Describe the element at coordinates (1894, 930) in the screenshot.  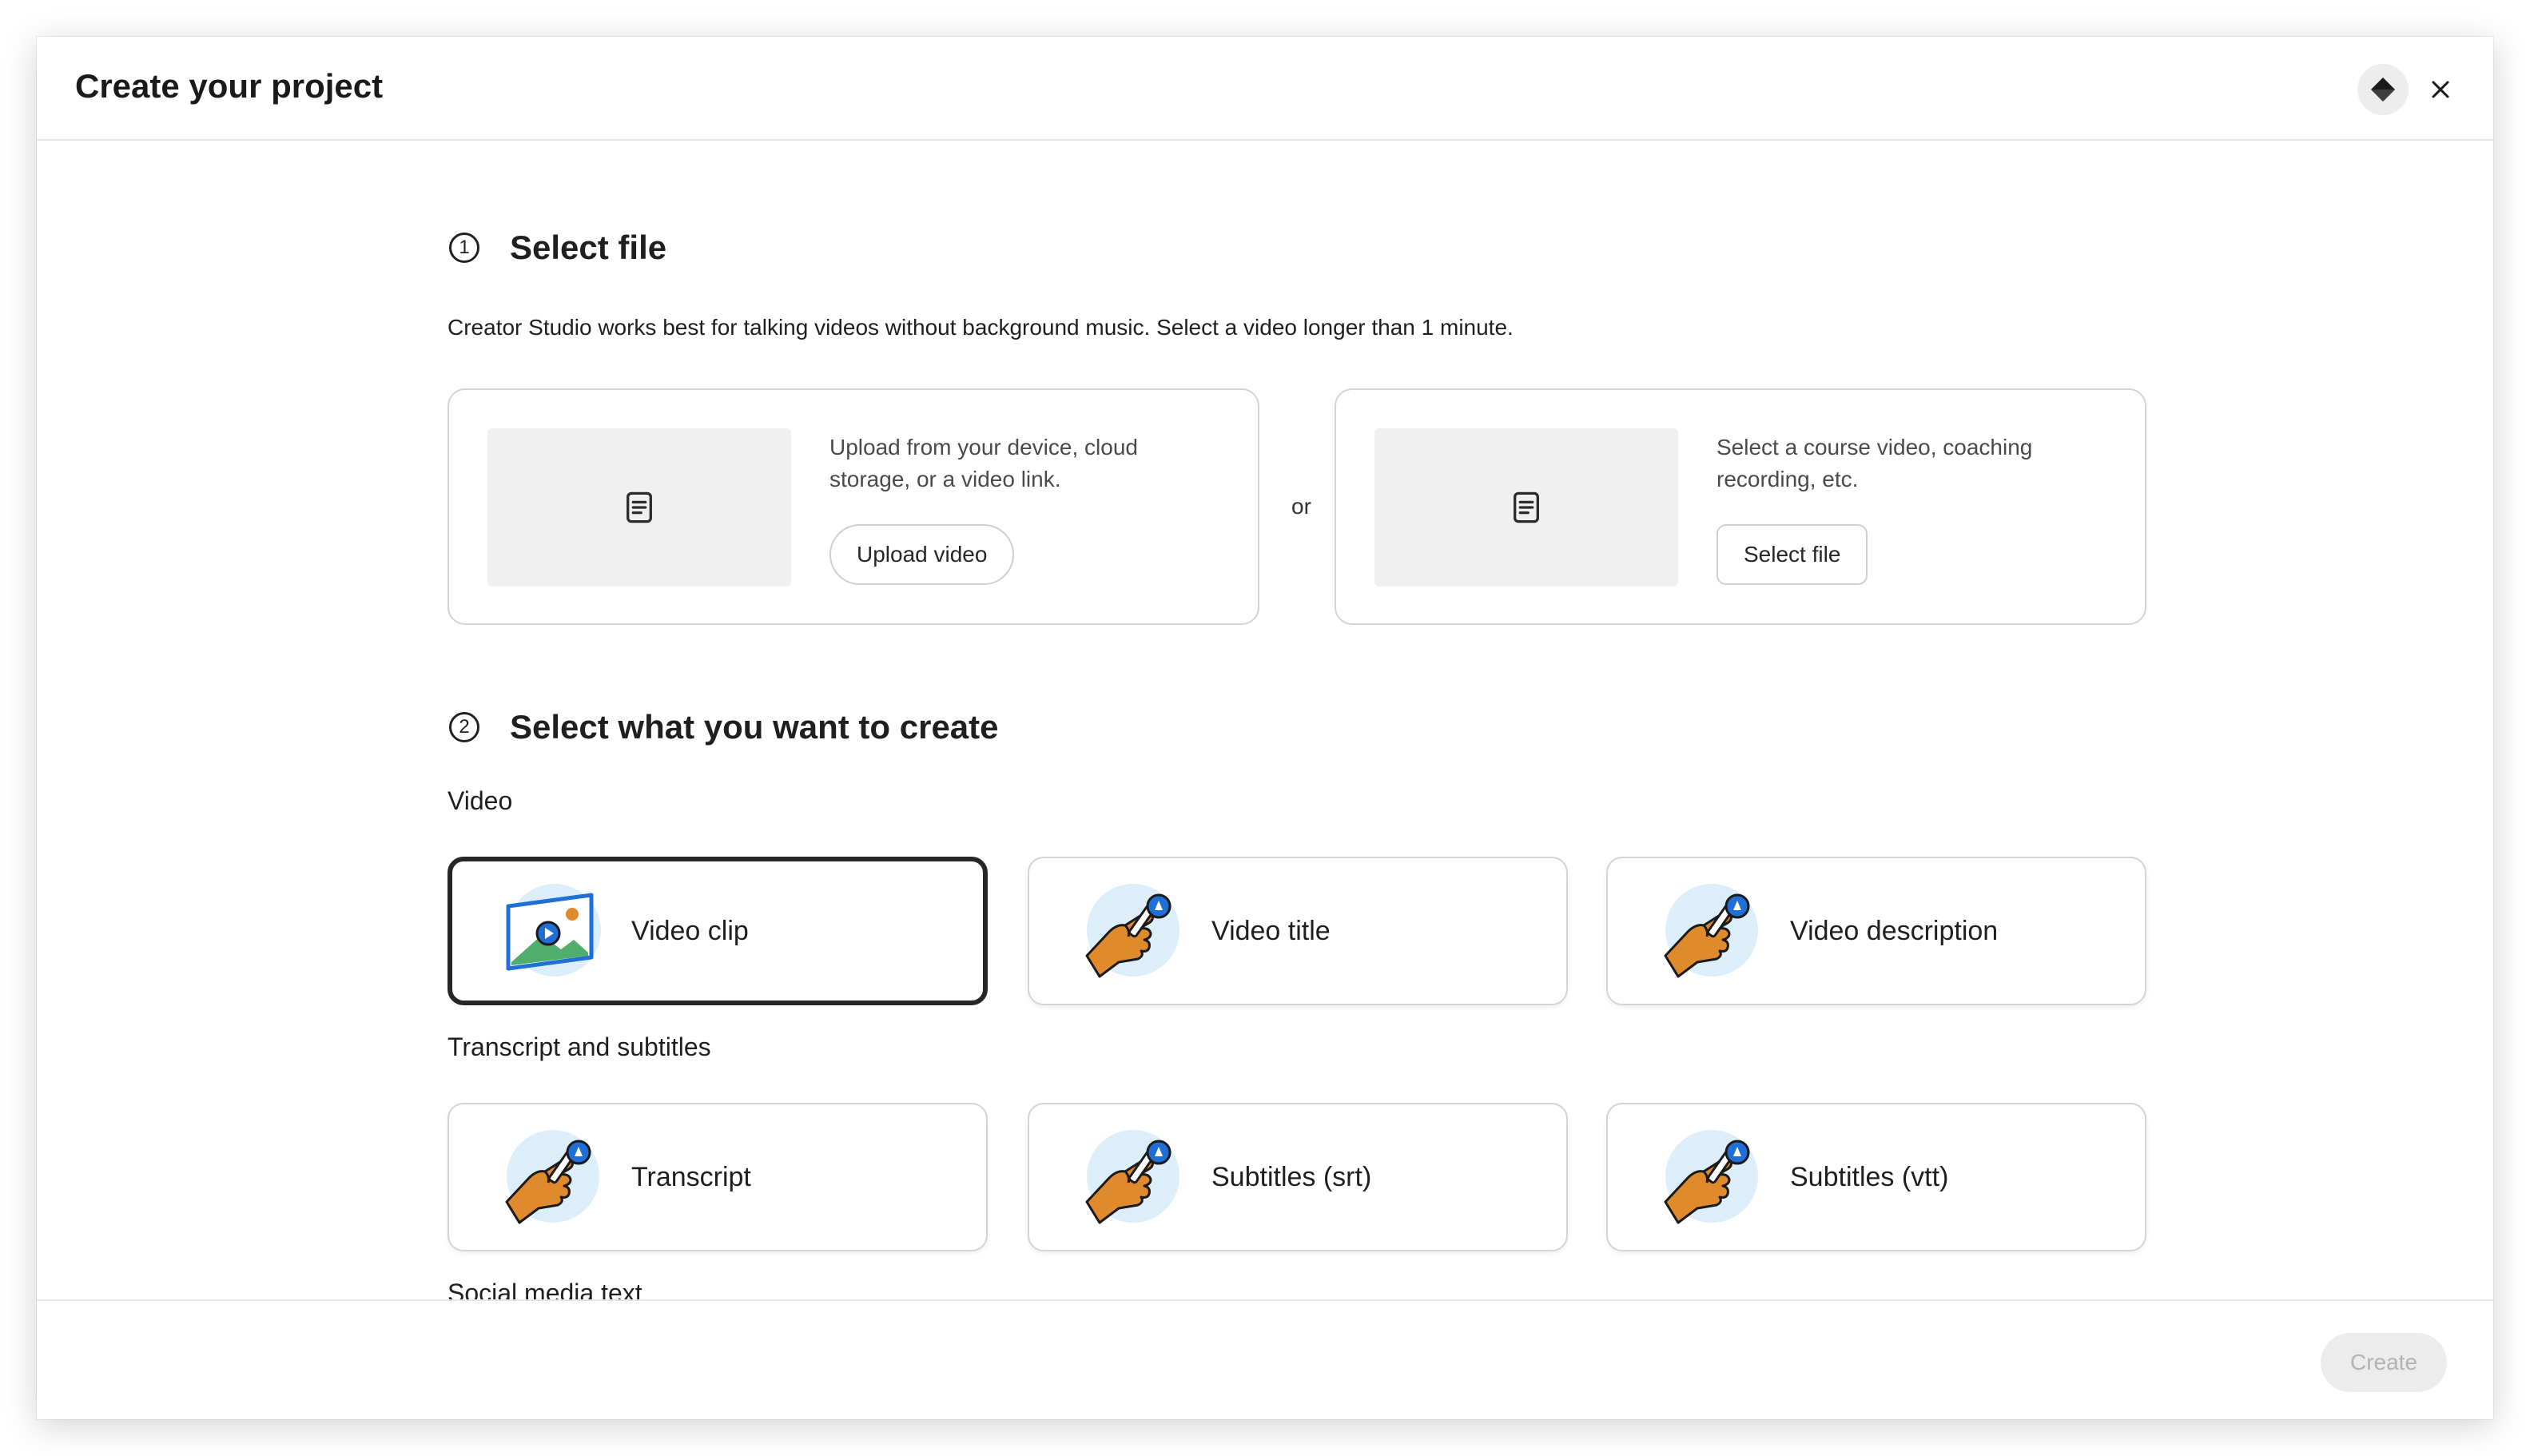
I see `option-label: Video description` at that location.